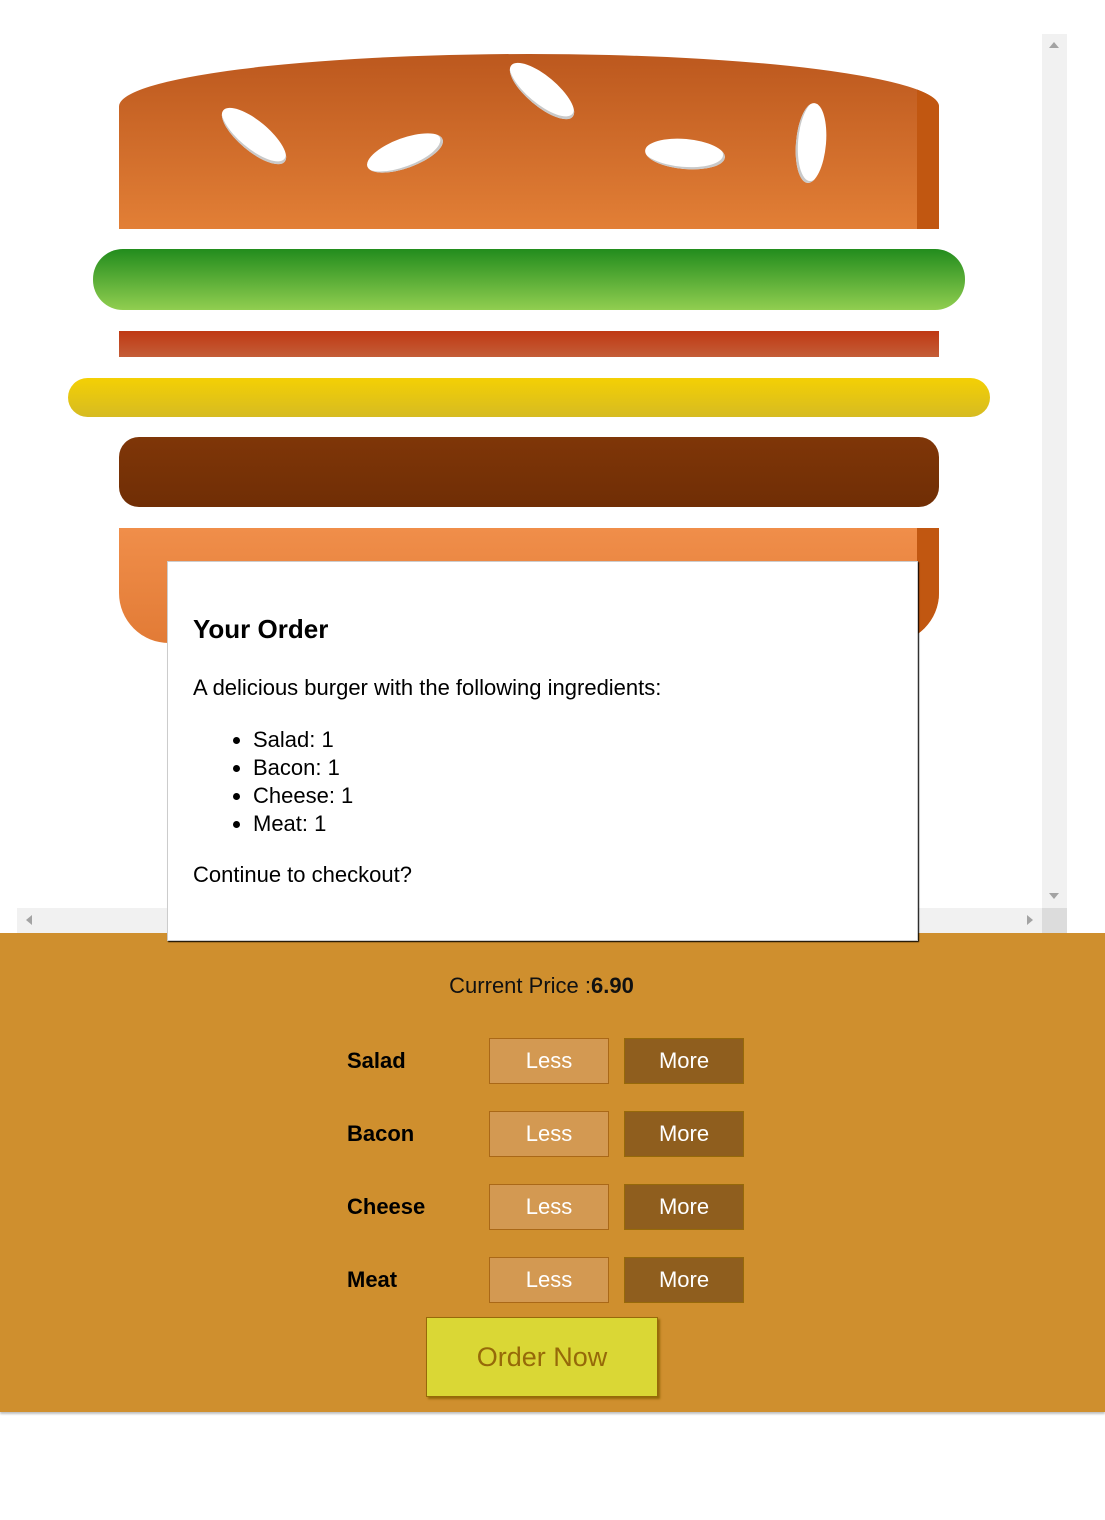 This screenshot has height=1520, width=1105. Describe the element at coordinates (529, 472) in the screenshot. I see `meat-layer` at that location.